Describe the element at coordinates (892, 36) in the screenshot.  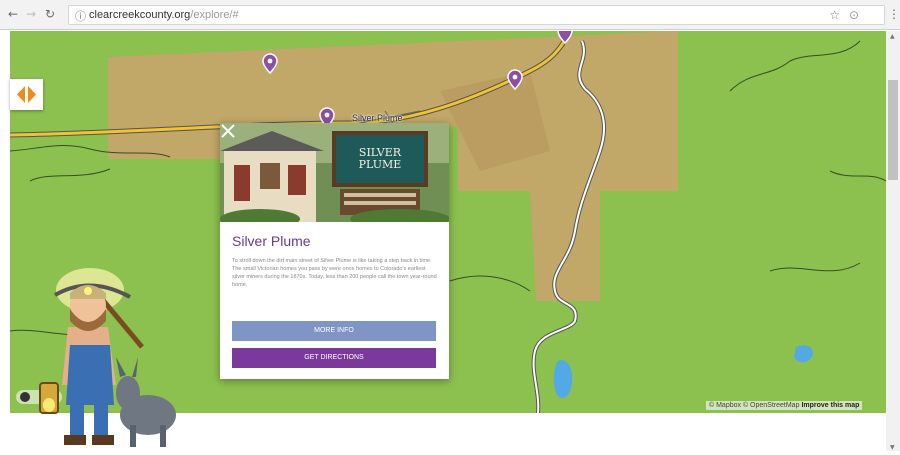
I see `scroll-up-icon: ▲` at that location.